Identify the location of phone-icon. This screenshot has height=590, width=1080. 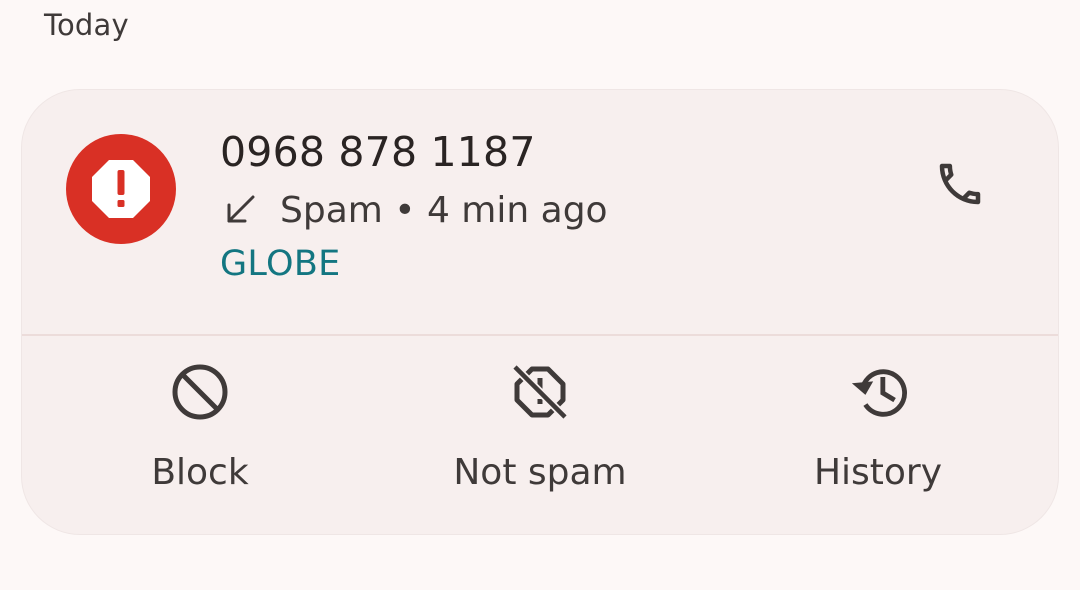
(960, 184).